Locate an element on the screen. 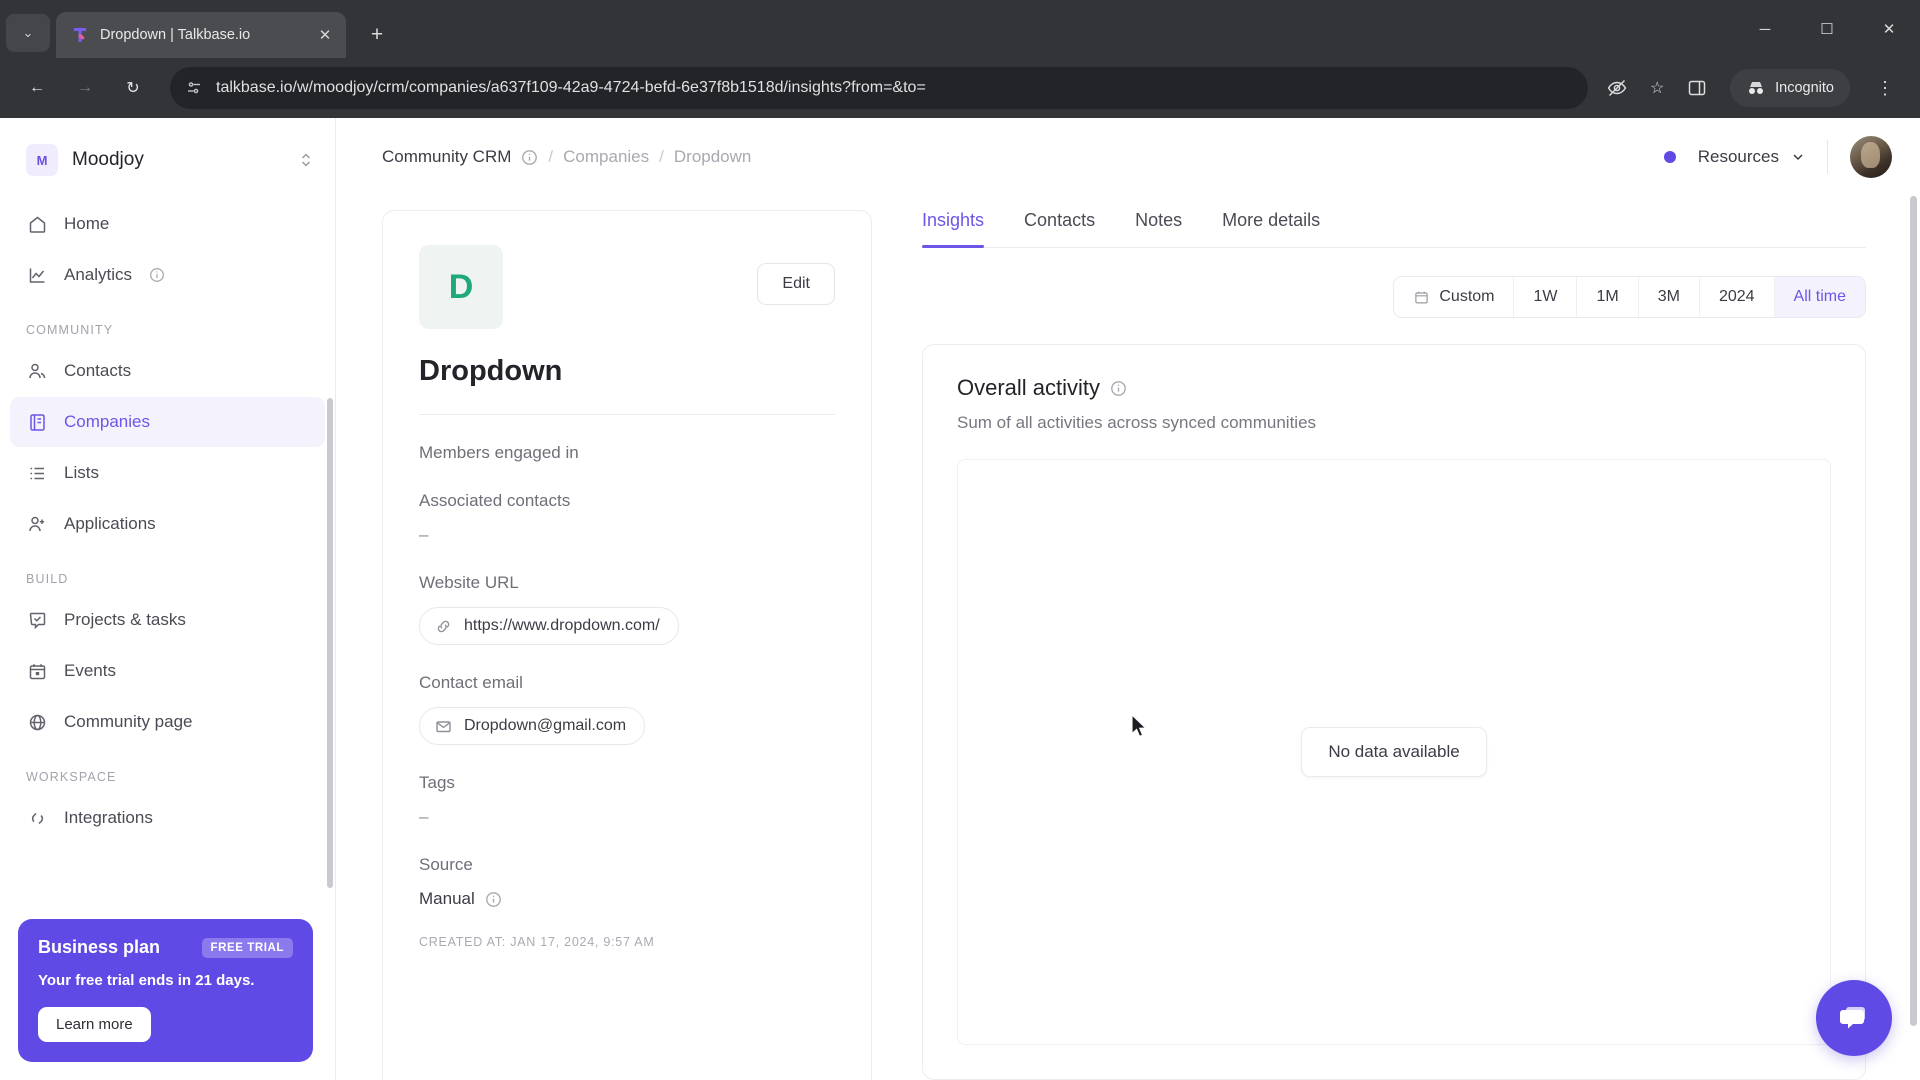 Image resolution: width=1920 pixels, height=1080 pixels. contact-email-value: Dropdown@gmail.com is located at coordinates (545, 725).